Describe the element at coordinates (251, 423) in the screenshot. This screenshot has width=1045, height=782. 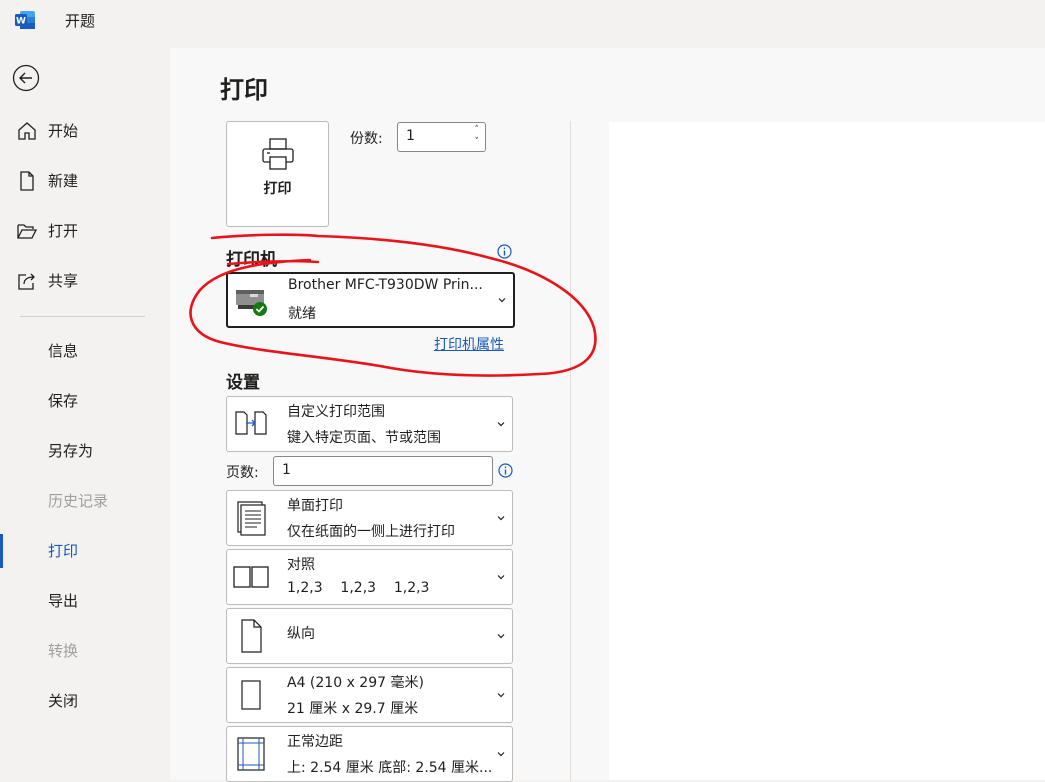
I see `page-range-icon` at that location.